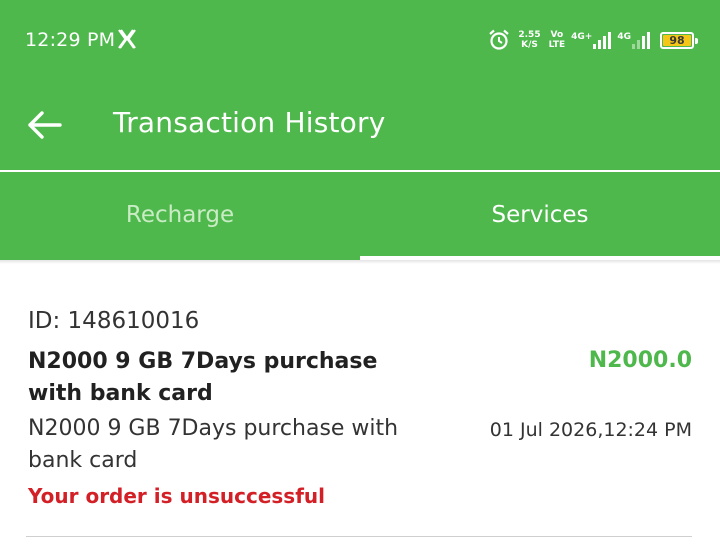  Describe the element at coordinates (590, 430) in the screenshot. I see `transaction-datetime: 01 Jul 2026,12:24 PM` at that location.